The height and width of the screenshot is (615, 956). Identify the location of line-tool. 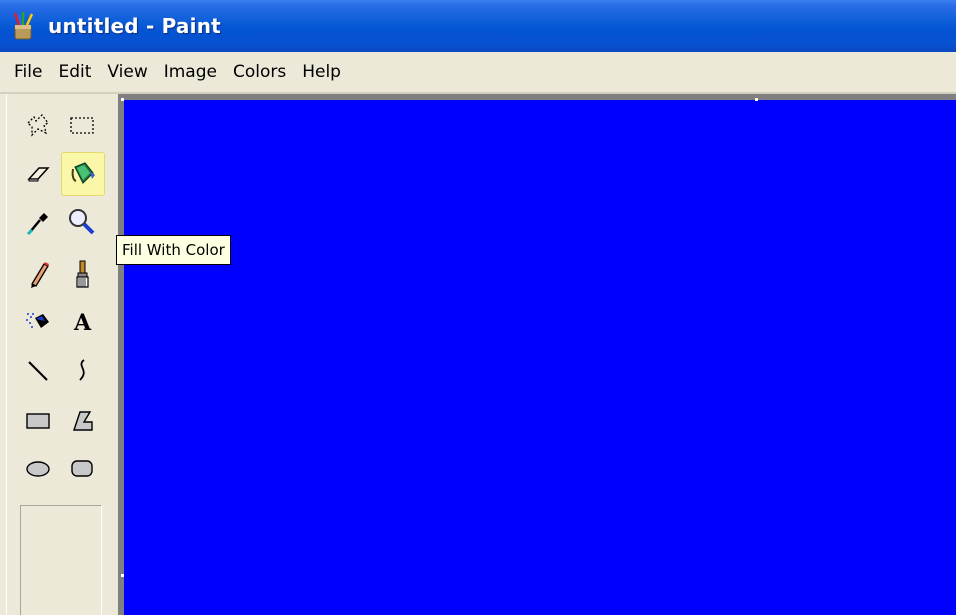
(38, 370).